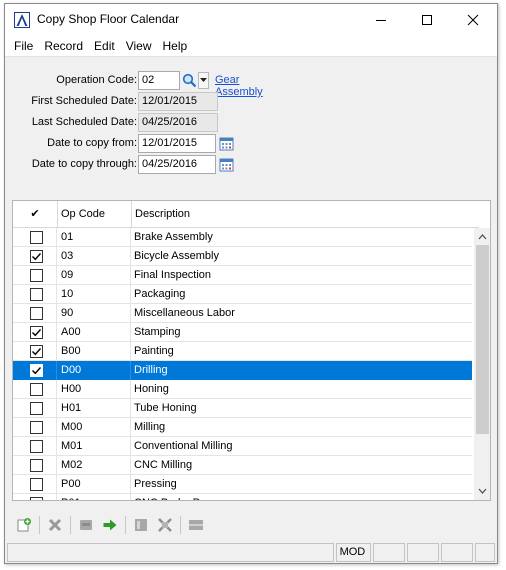  I want to click on description-cell: Brake Assembly, so click(173, 237).